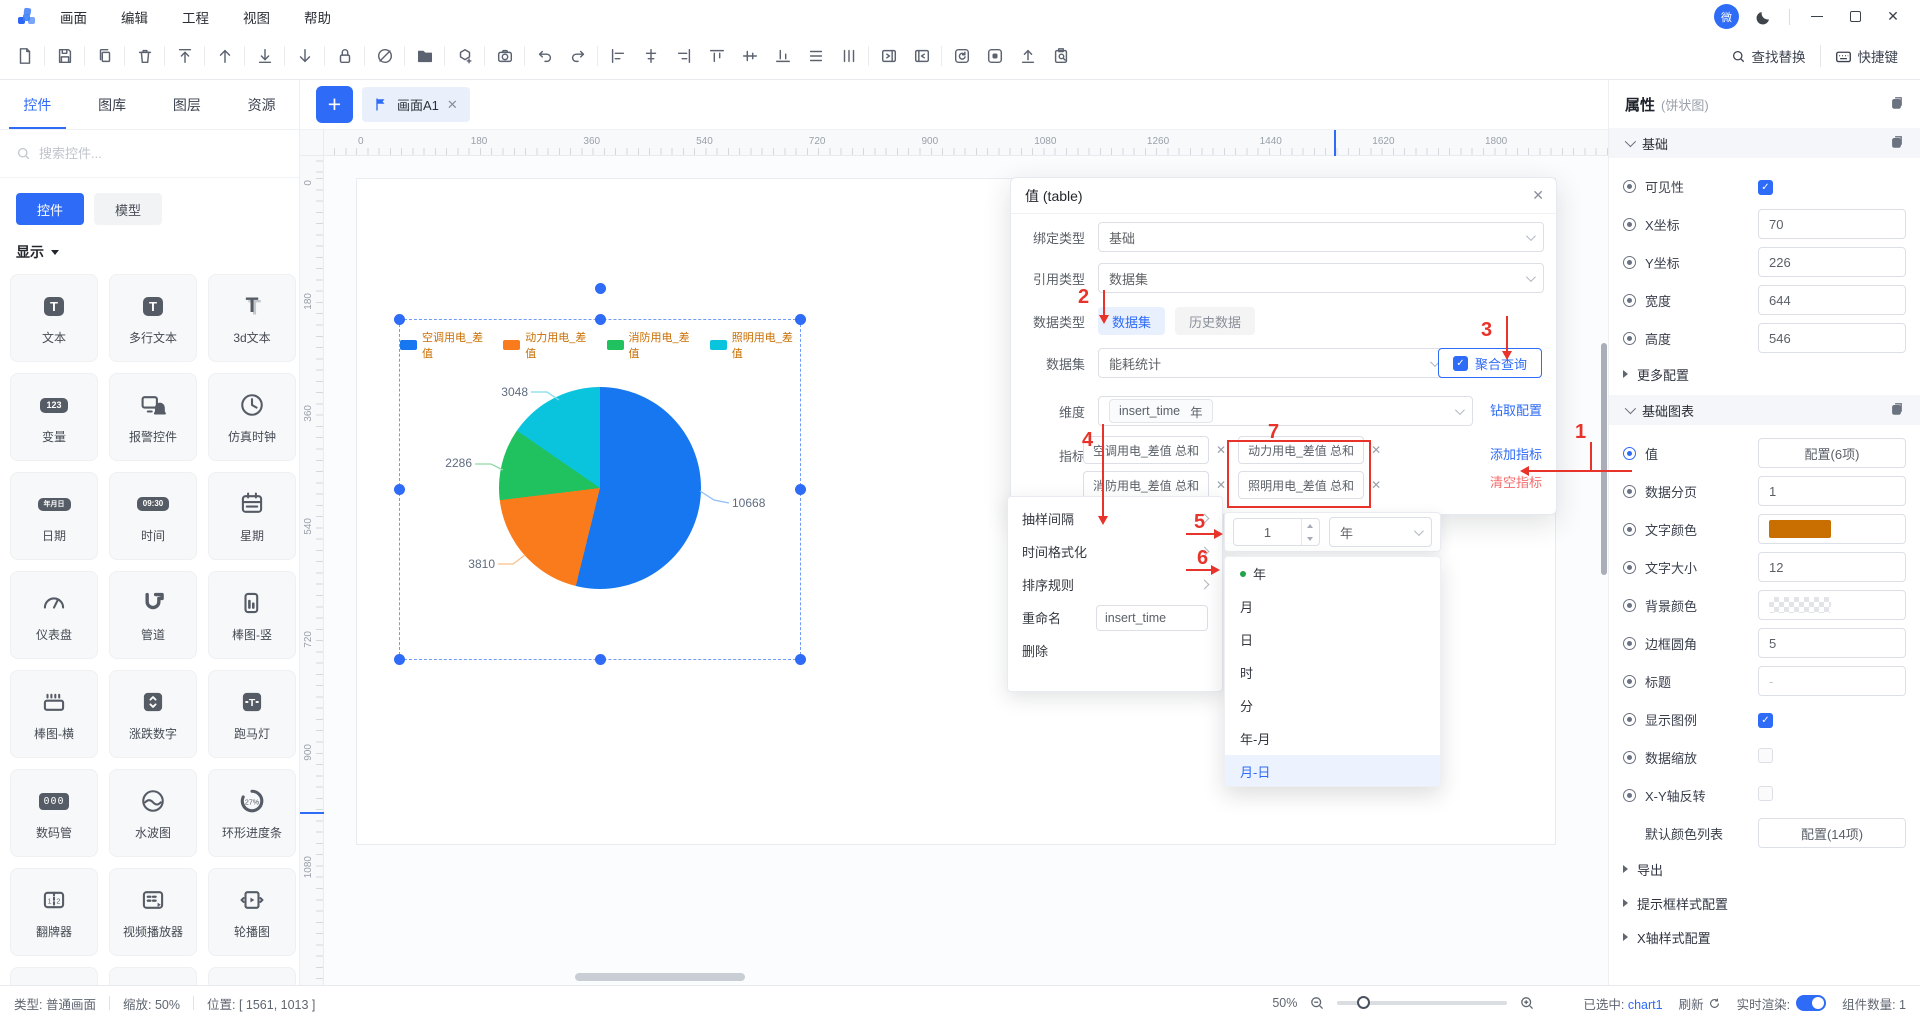  What do you see at coordinates (1726, 16) in the screenshot?
I see `avatar: 微` at bounding box center [1726, 16].